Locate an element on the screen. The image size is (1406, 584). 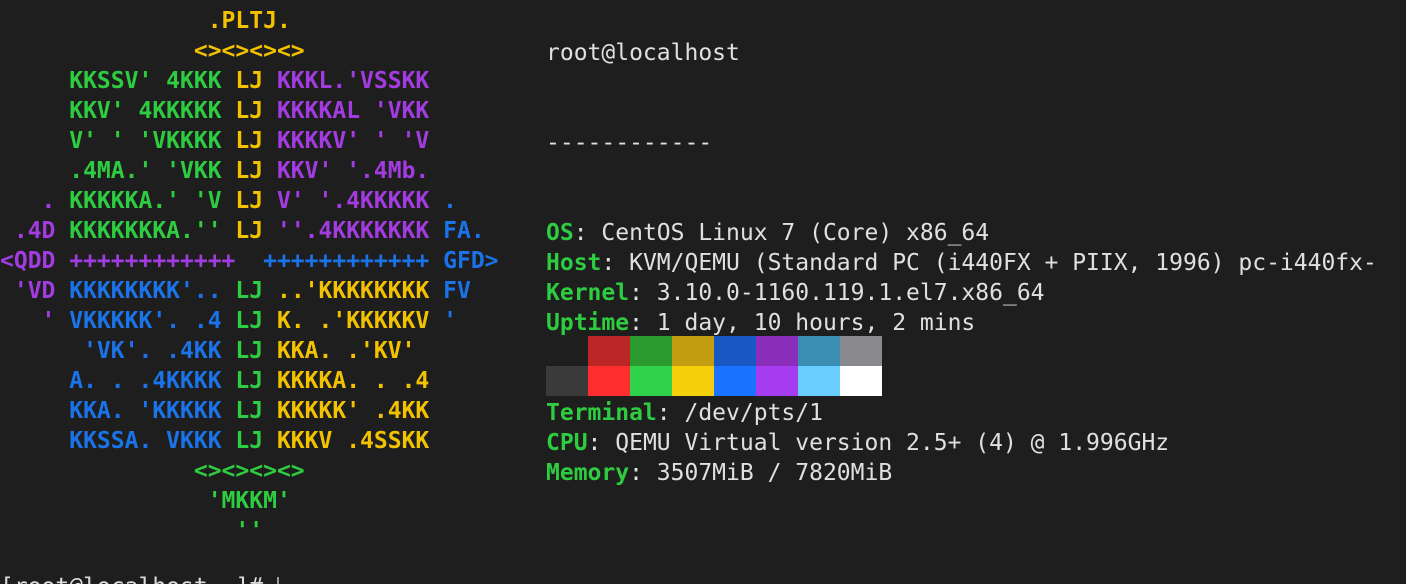
logo-segment: KKKKK' .4KK is located at coordinates (346, 411).